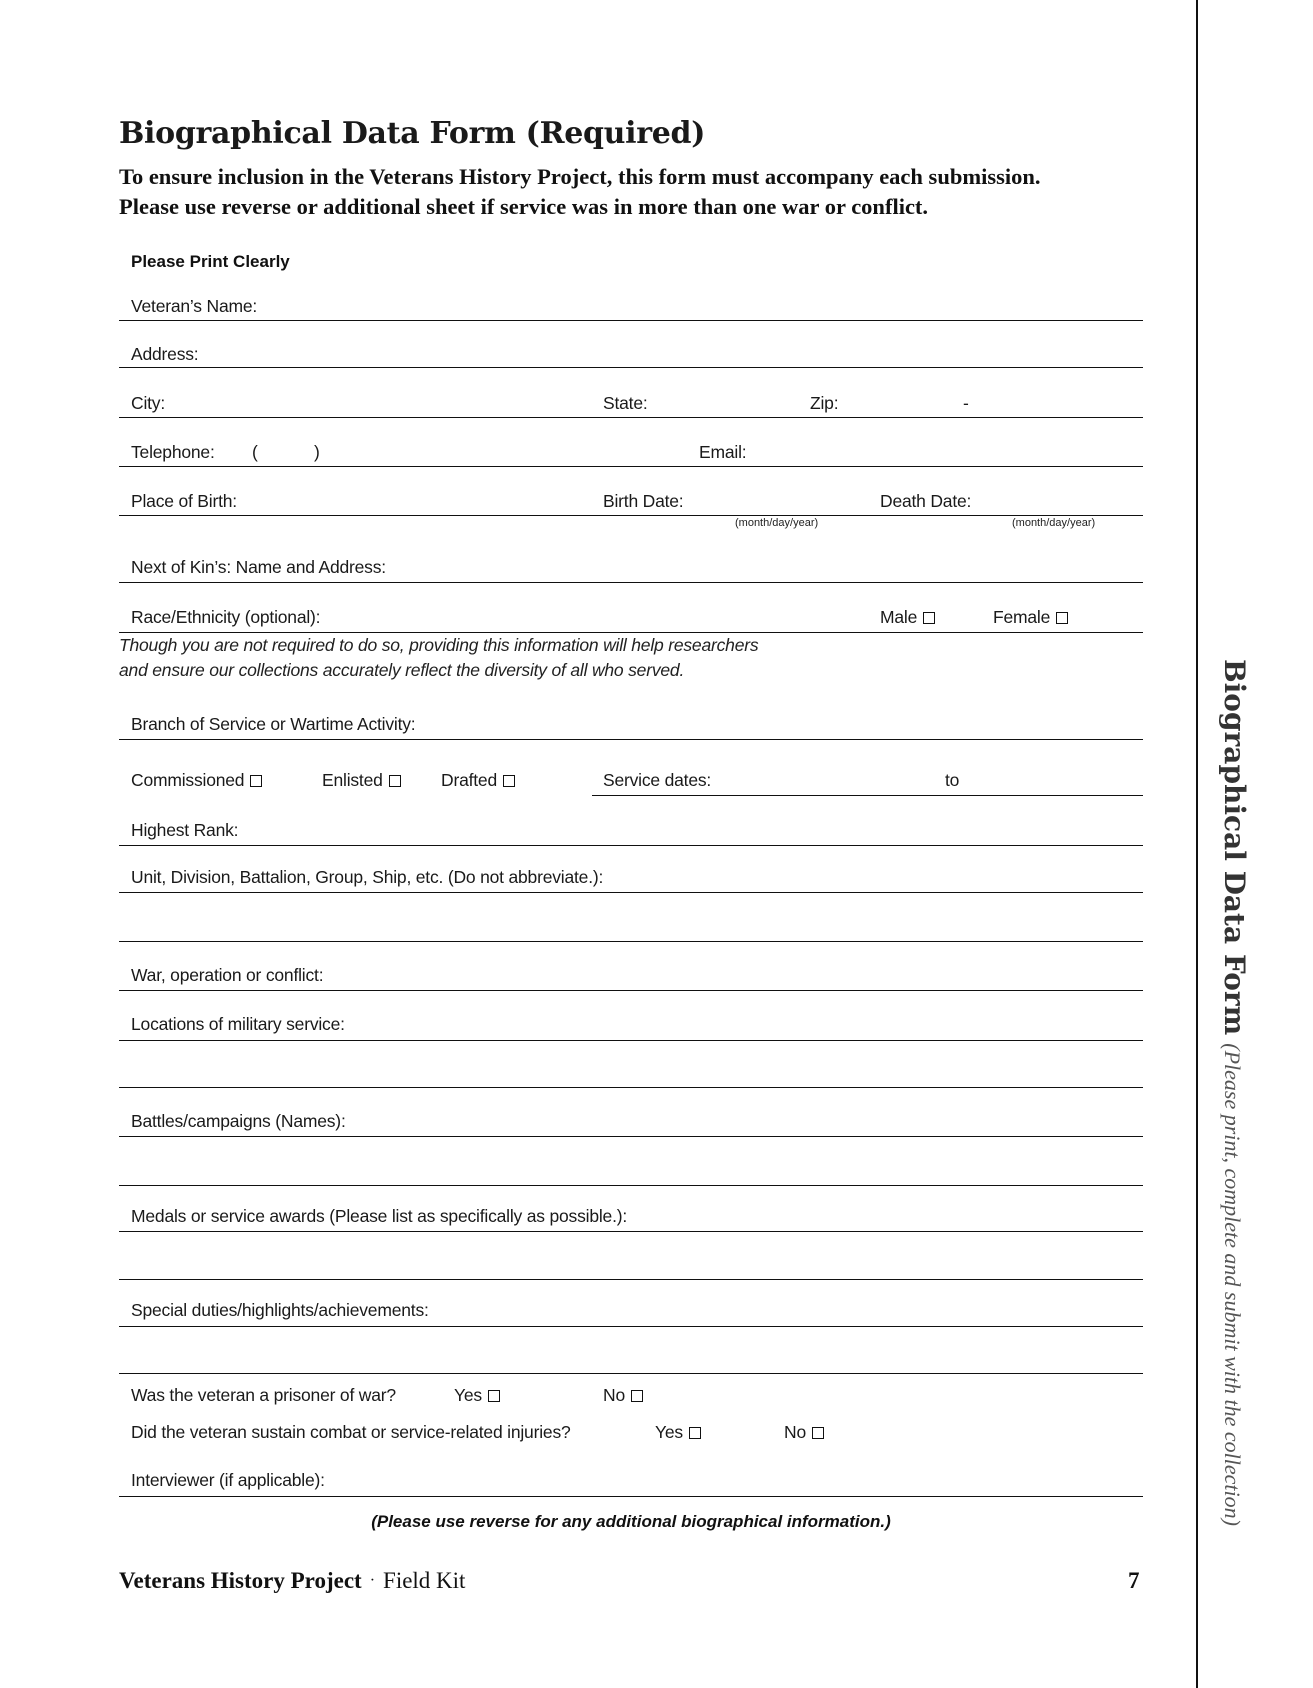 Image resolution: width=1313 pixels, height=1688 pixels. What do you see at coordinates (226, 617) in the screenshot?
I see `race-ethnicity-label: Race/Ethnicity (optional):` at bounding box center [226, 617].